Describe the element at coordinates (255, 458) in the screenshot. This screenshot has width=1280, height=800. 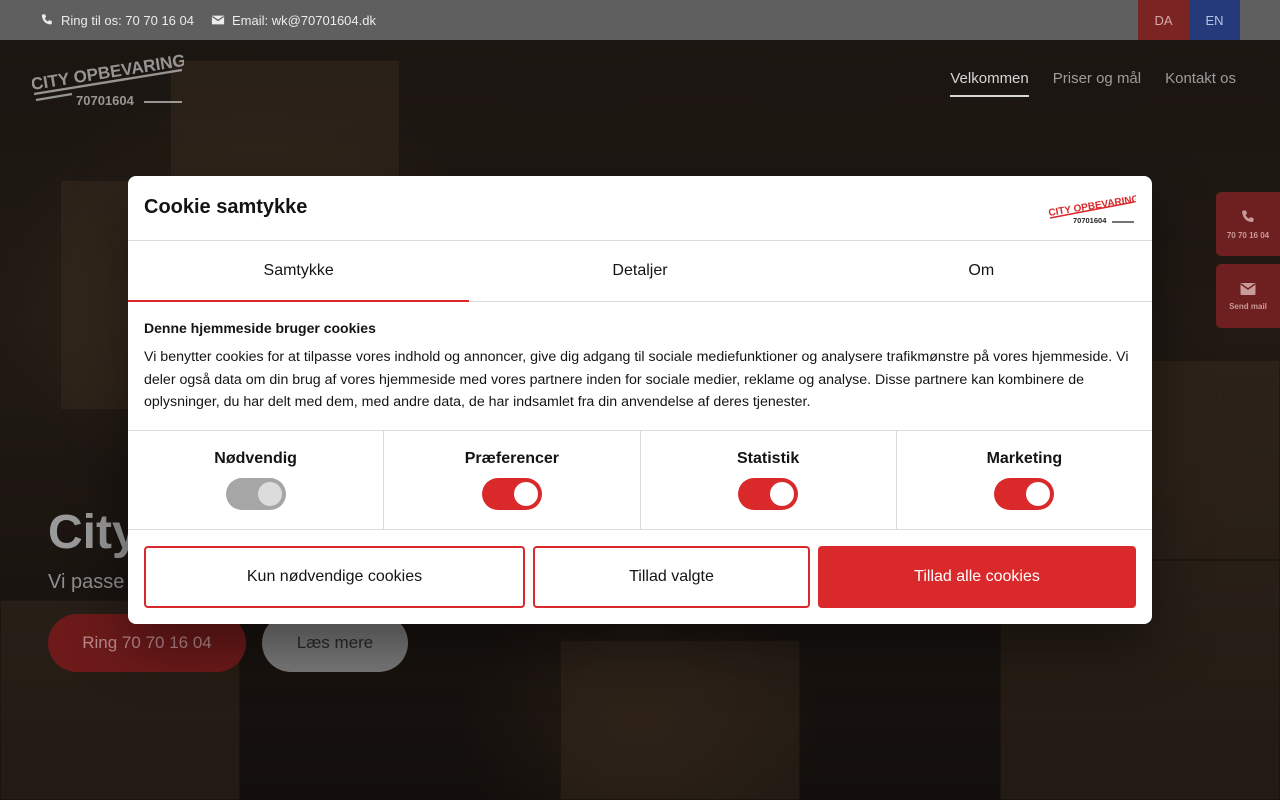
I see `category-label: Nødvendig` at that location.